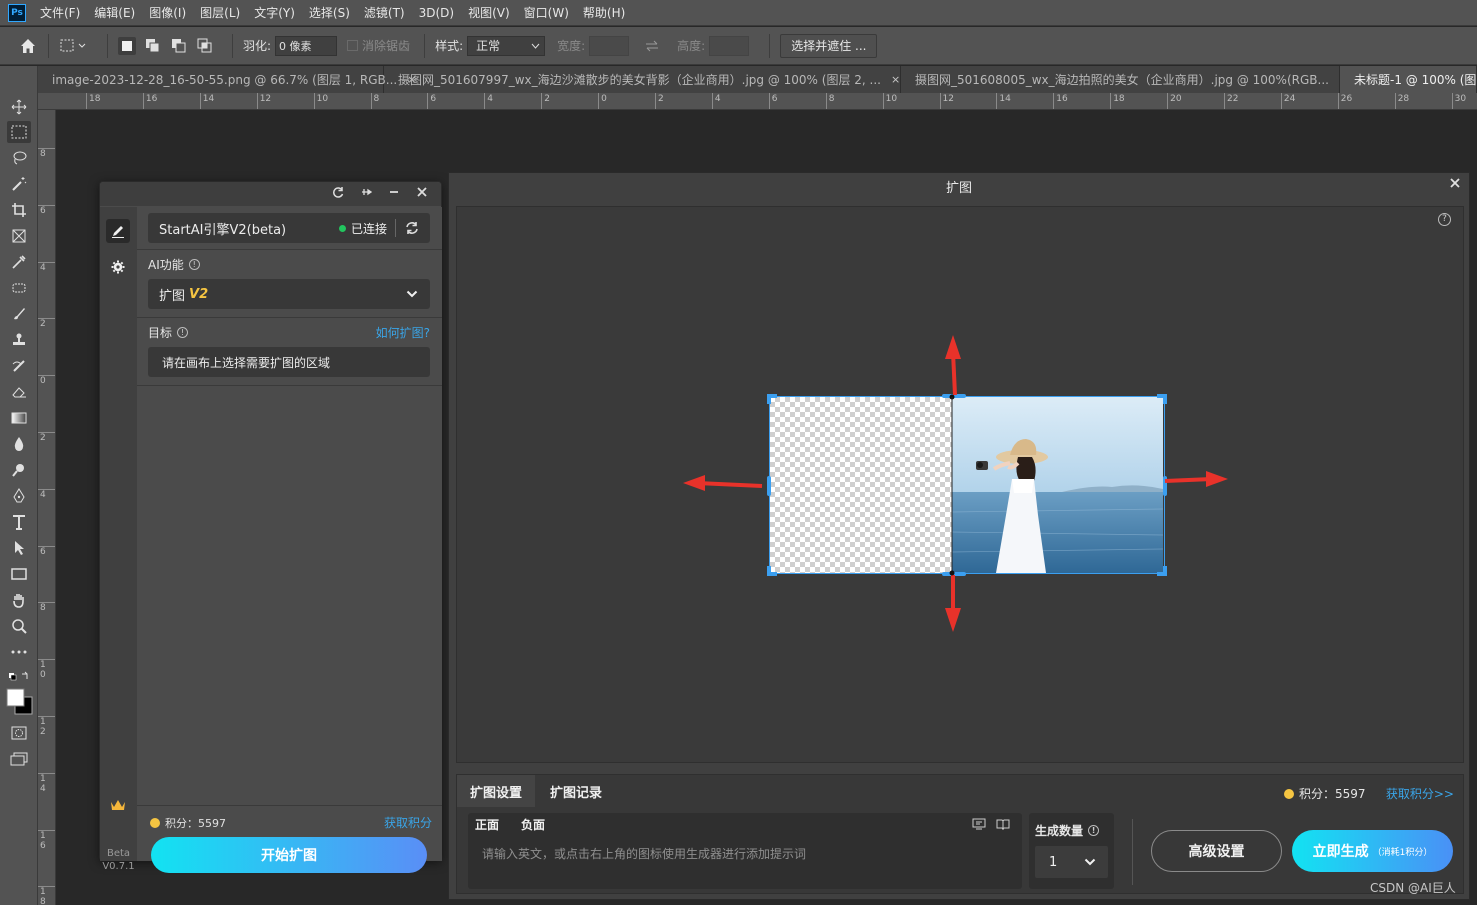 The width and height of the screenshot is (1477, 905). What do you see at coordinates (60, 12) in the screenshot?
I see `menu-file: 文件(F)` at bounding box center [60, 12].